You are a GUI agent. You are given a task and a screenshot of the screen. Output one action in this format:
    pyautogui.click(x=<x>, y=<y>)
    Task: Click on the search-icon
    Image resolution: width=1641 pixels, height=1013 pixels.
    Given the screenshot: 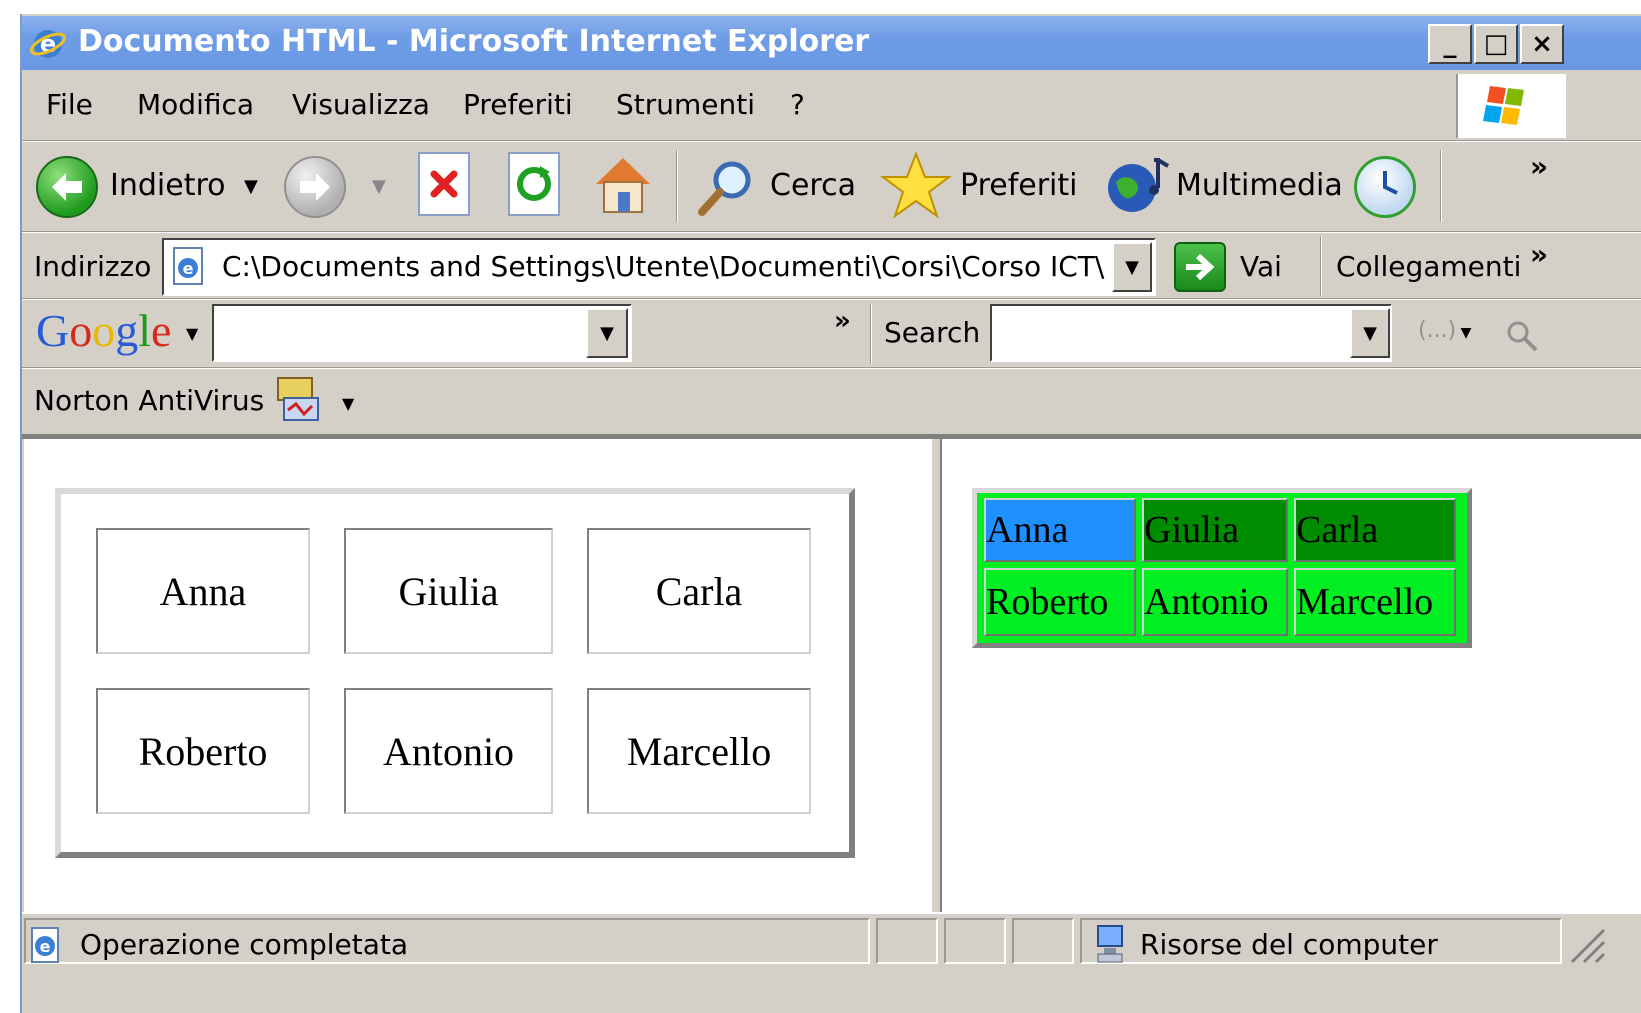 What is the action you would take?
    pyautogui.click(x=726, y=188)
    